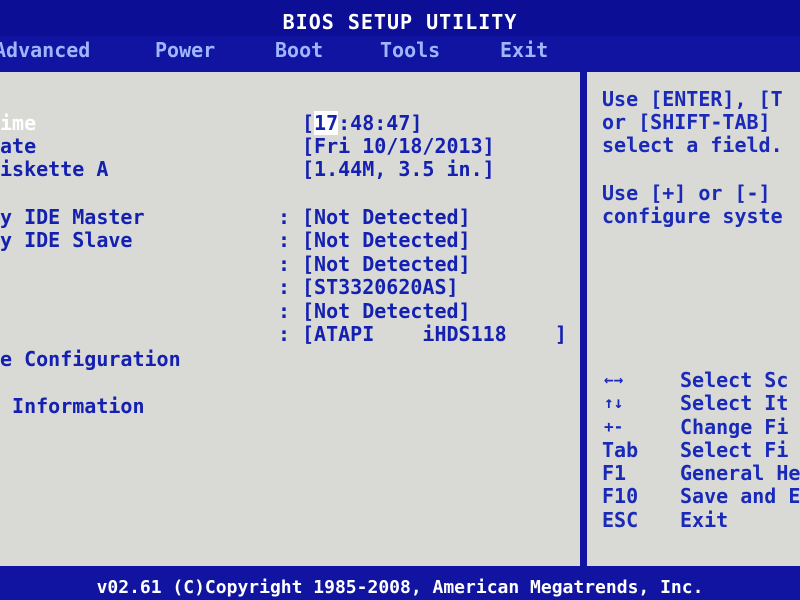  I want to click on key-tab: Tab, so click(620, 450).